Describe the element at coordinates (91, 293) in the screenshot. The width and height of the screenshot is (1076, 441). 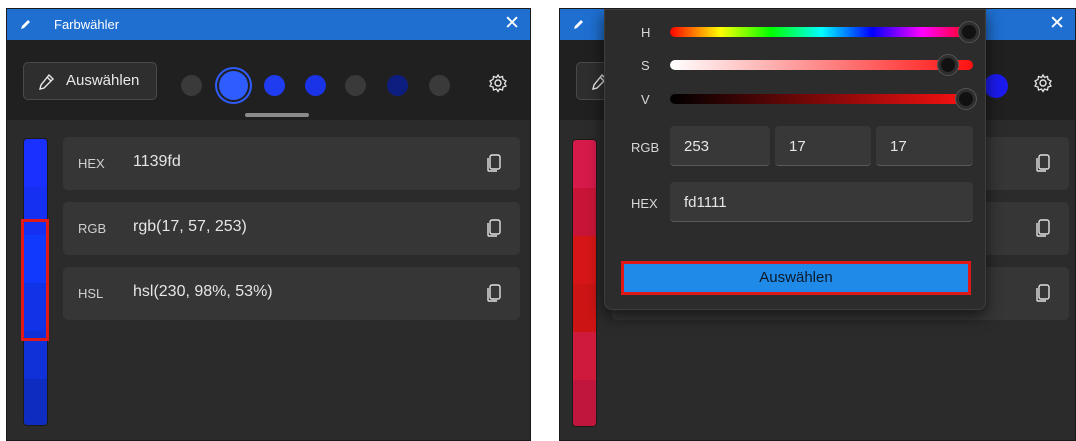
I see `format-label: HSL` at that location.